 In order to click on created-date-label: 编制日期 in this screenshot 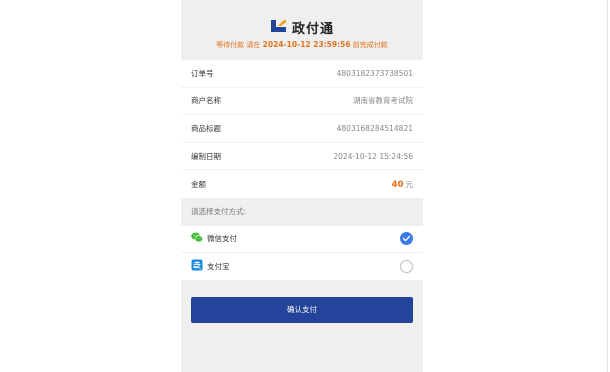, I will do `click(206, 156)`.